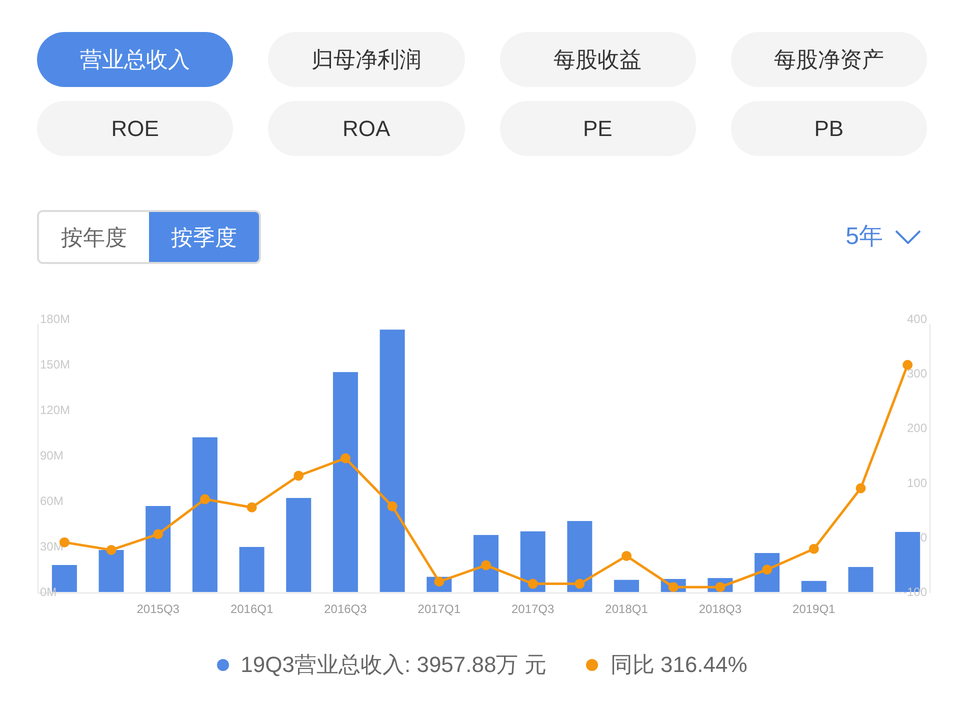  Describe the element at coordinates (533, 609) in the screenshot. I see `axis-label: 2017Q3` at that location.